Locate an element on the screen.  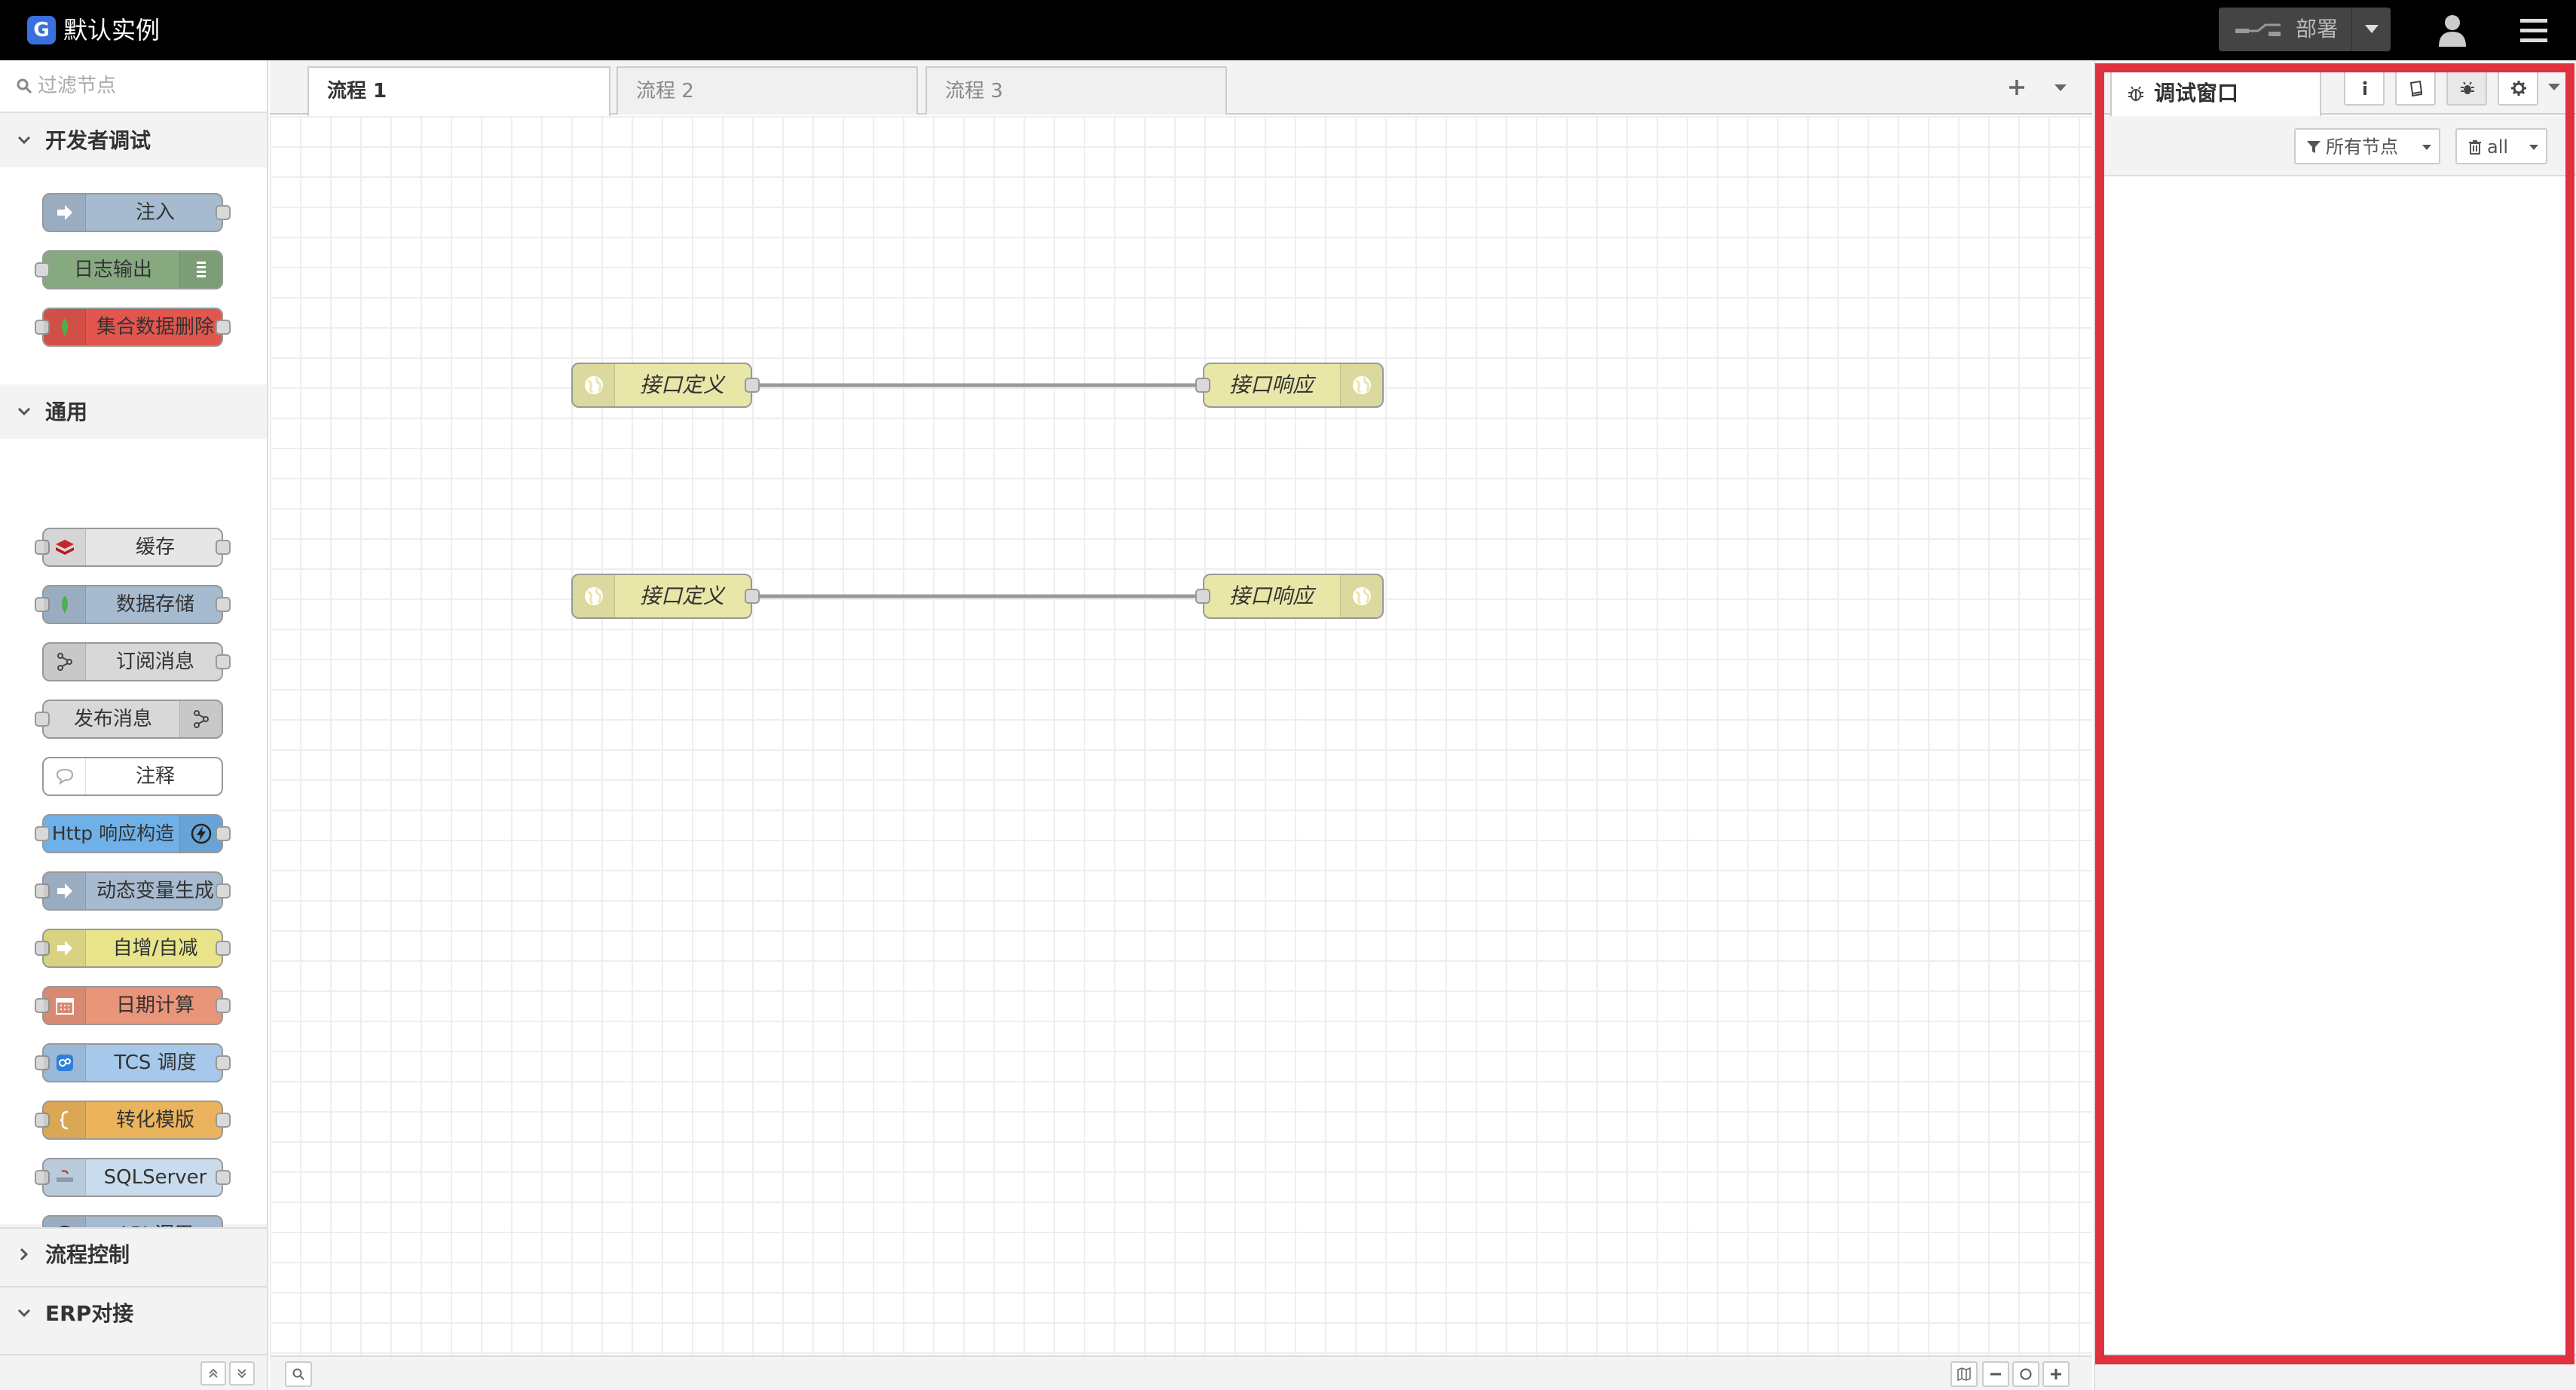
double-chevron-down-icon is located at coordinates (241, 1374).